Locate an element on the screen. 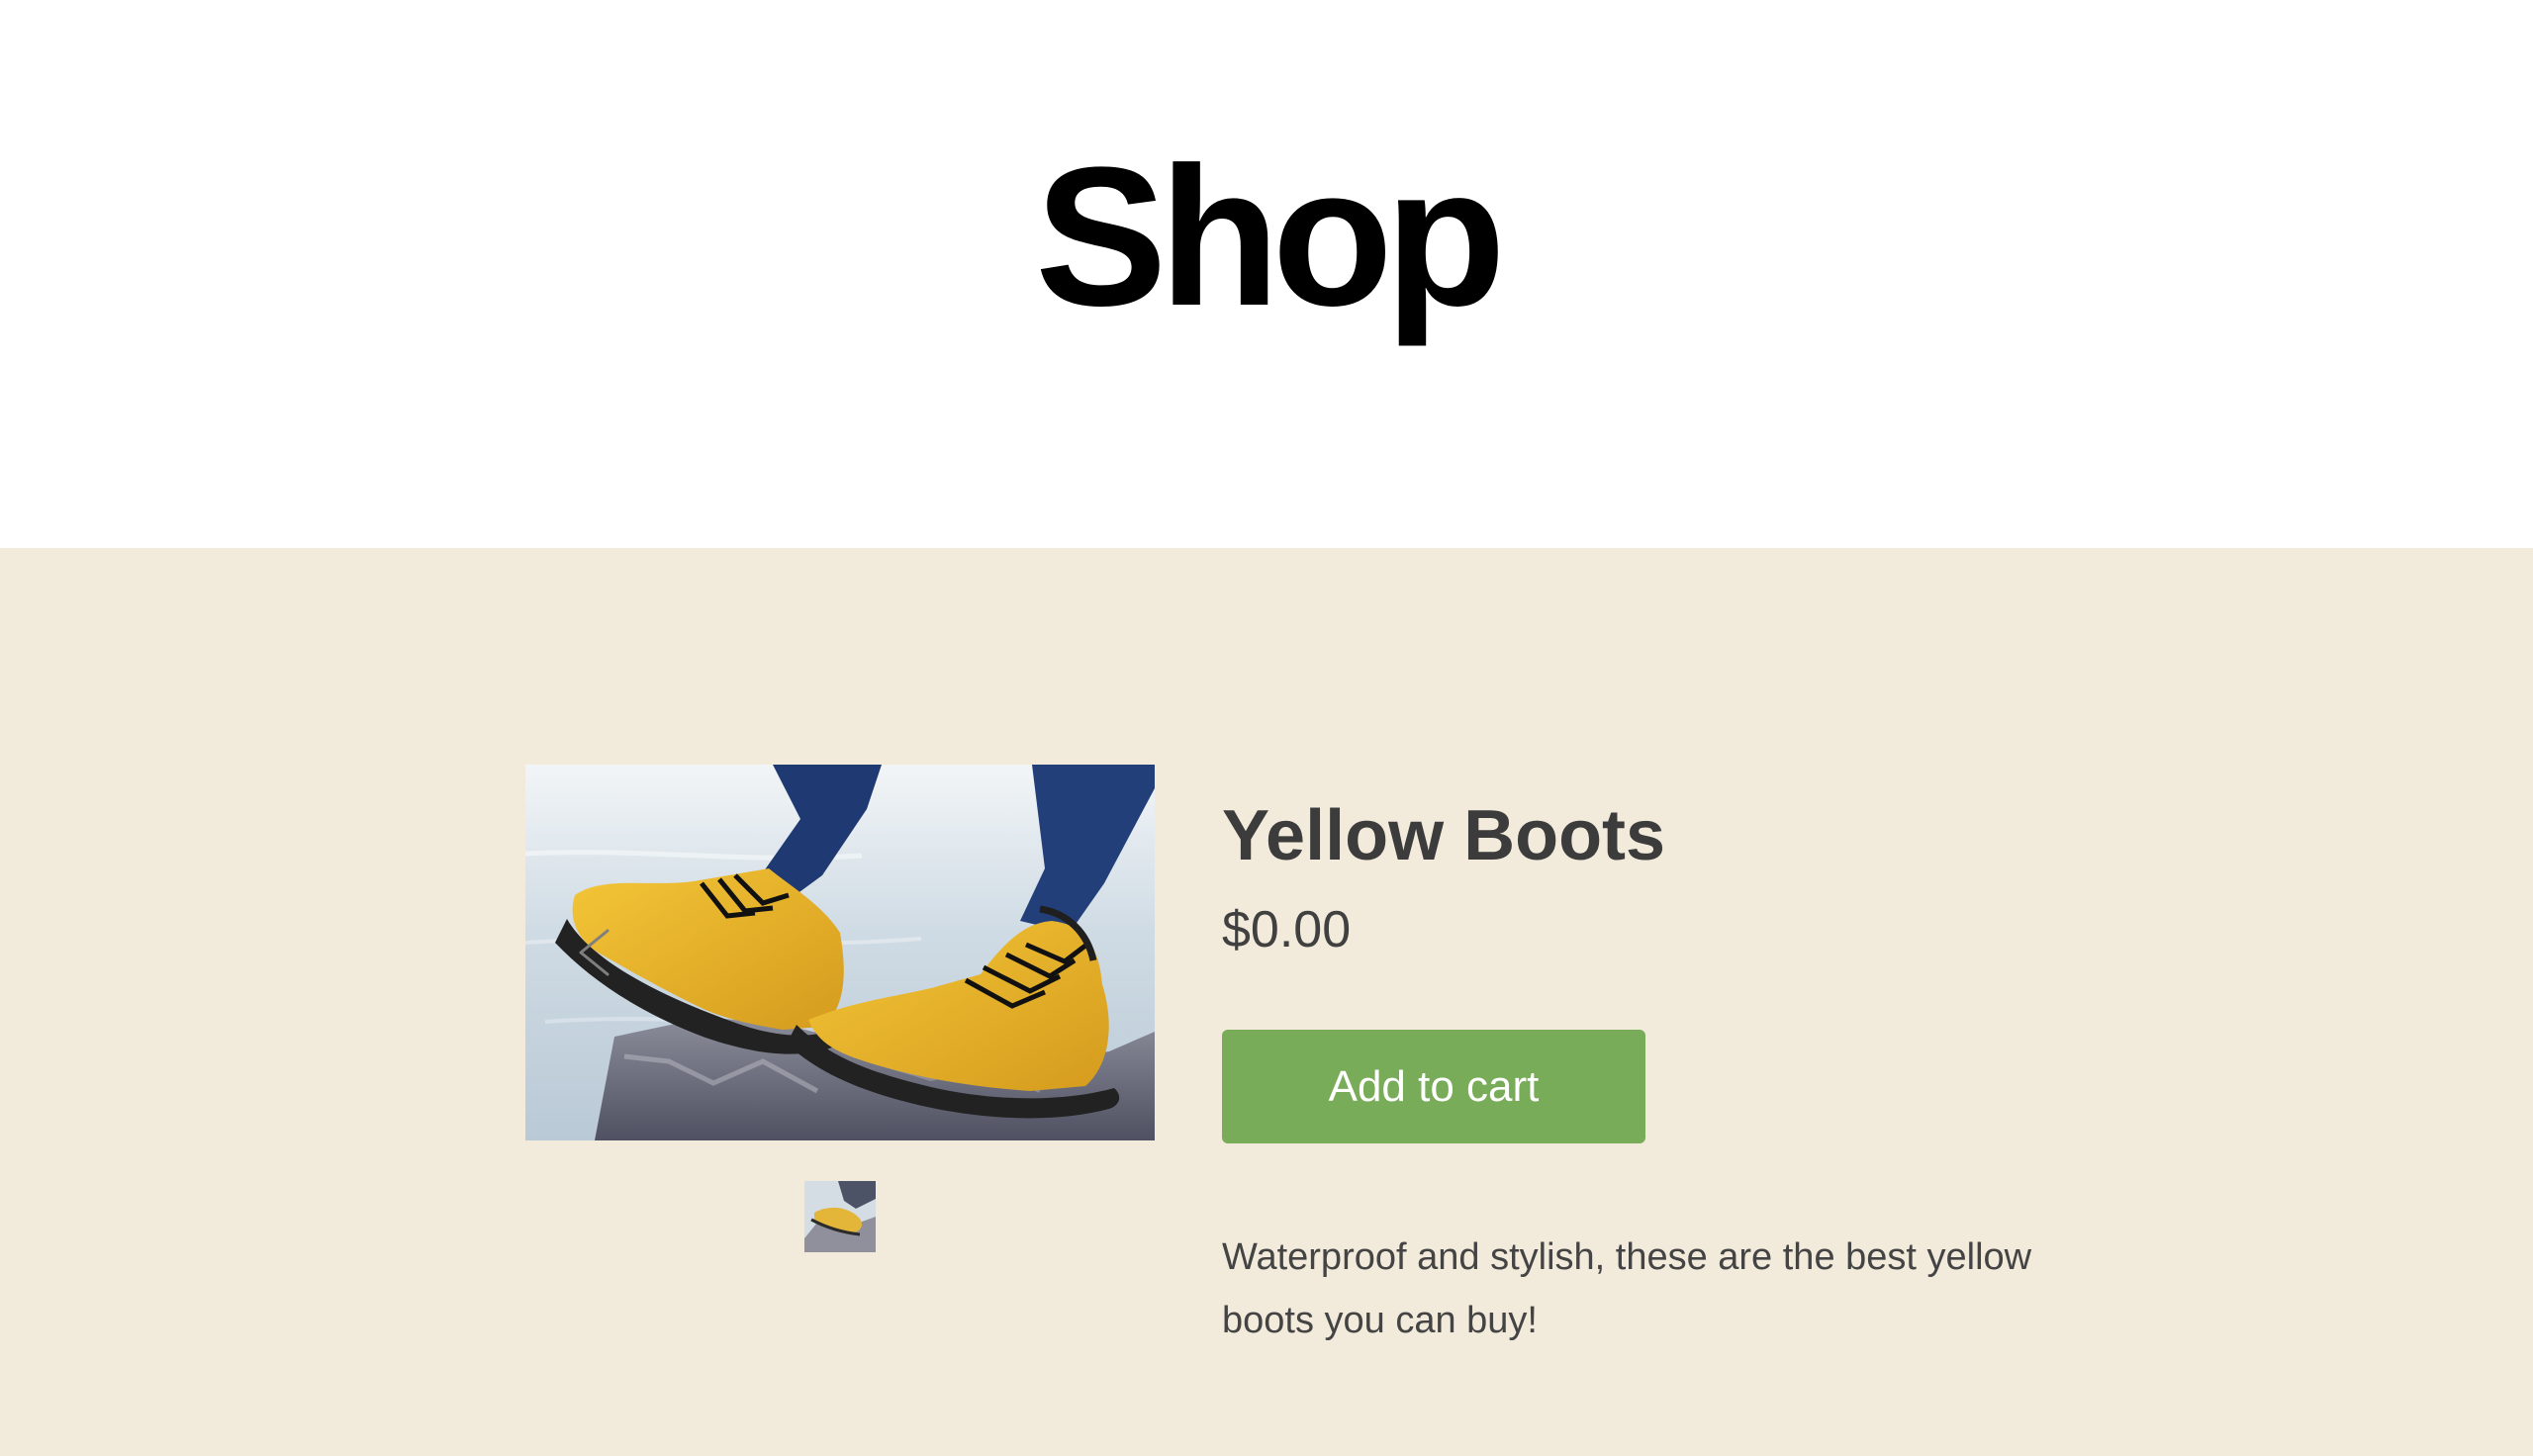 Image resolution: width=2533 pixels, height=1456 pixels. product-thumbnail is located at coordinates (840, 1216).